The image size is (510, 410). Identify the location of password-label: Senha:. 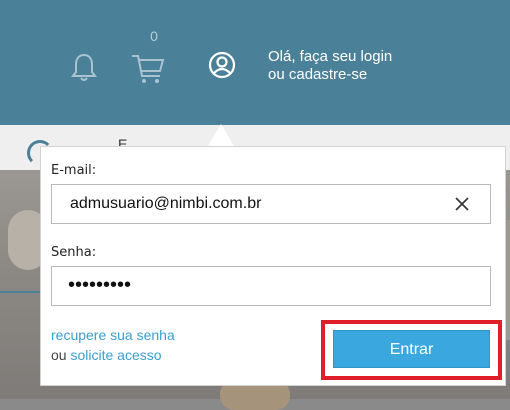
(74, 252).